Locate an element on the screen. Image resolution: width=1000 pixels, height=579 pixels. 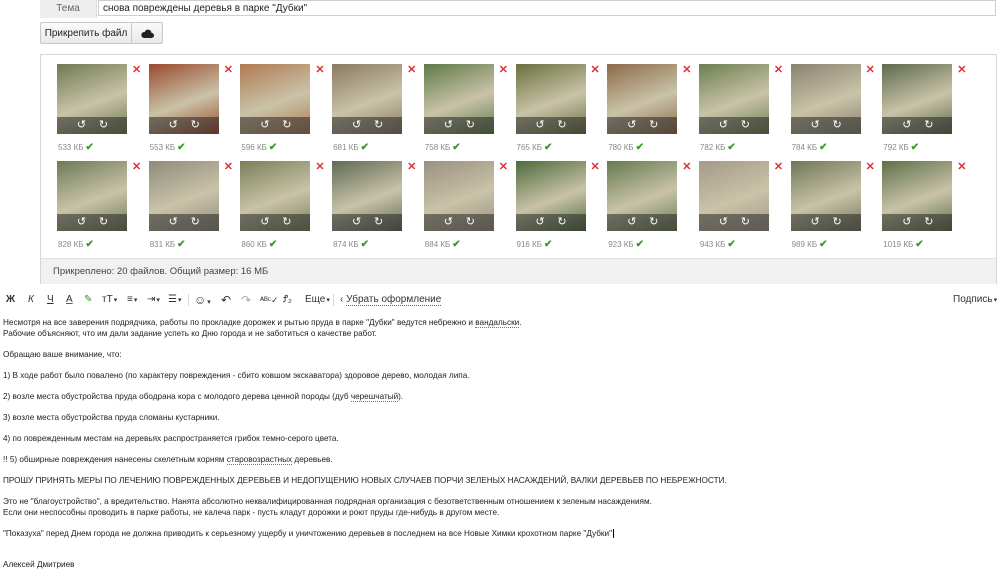
subject-input: снова повреждены деревья в парке "Дубки" is located at coordinates (547, 8).